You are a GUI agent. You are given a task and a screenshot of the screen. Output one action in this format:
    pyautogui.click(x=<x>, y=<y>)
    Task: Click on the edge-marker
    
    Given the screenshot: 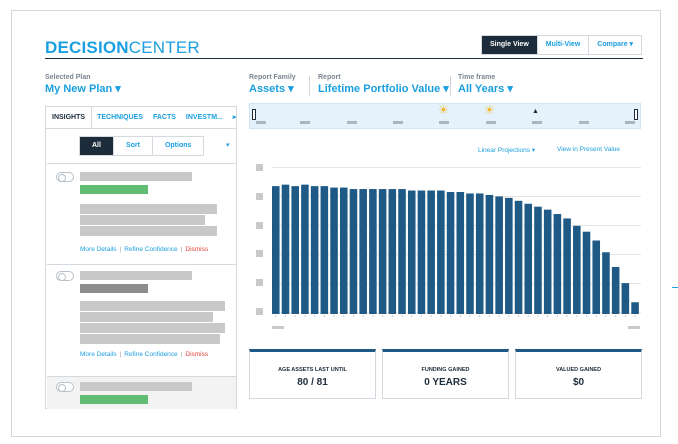 What is the action you would take?
    pyautogui.click(x=675, y=287)
    